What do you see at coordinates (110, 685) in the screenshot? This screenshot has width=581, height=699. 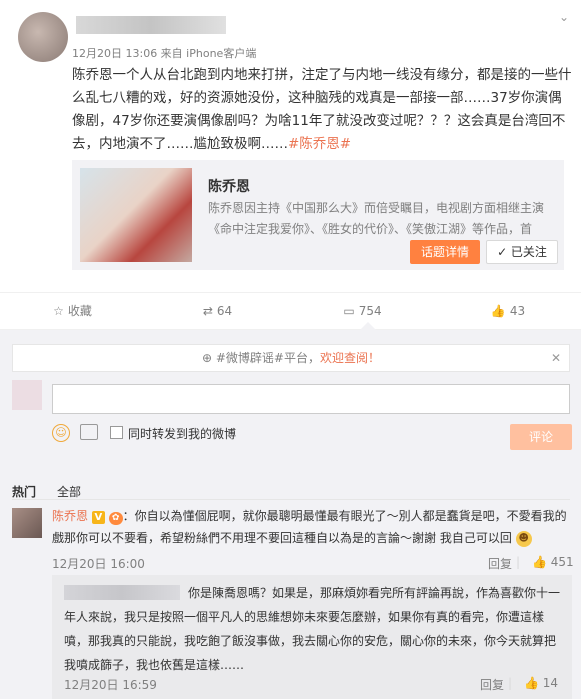 I see `sub-comment-time: 12月20日 16:59` at bounding box center [110, 685].